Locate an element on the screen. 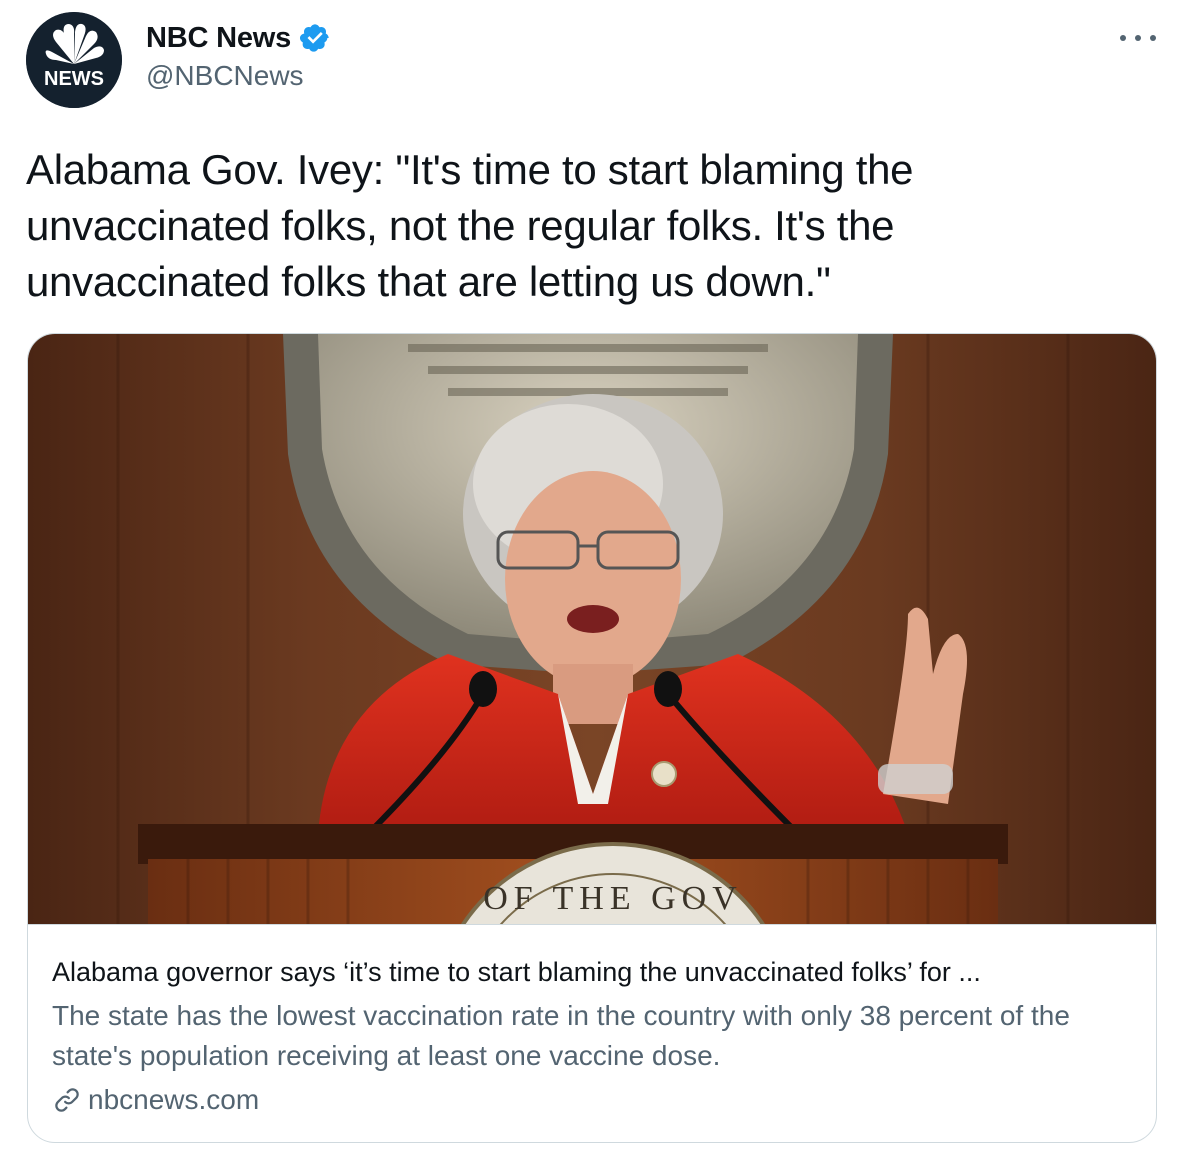 This screenshot has width=1186, height=1176. avatar-label: NEWS is located at coordinates (74, 79).